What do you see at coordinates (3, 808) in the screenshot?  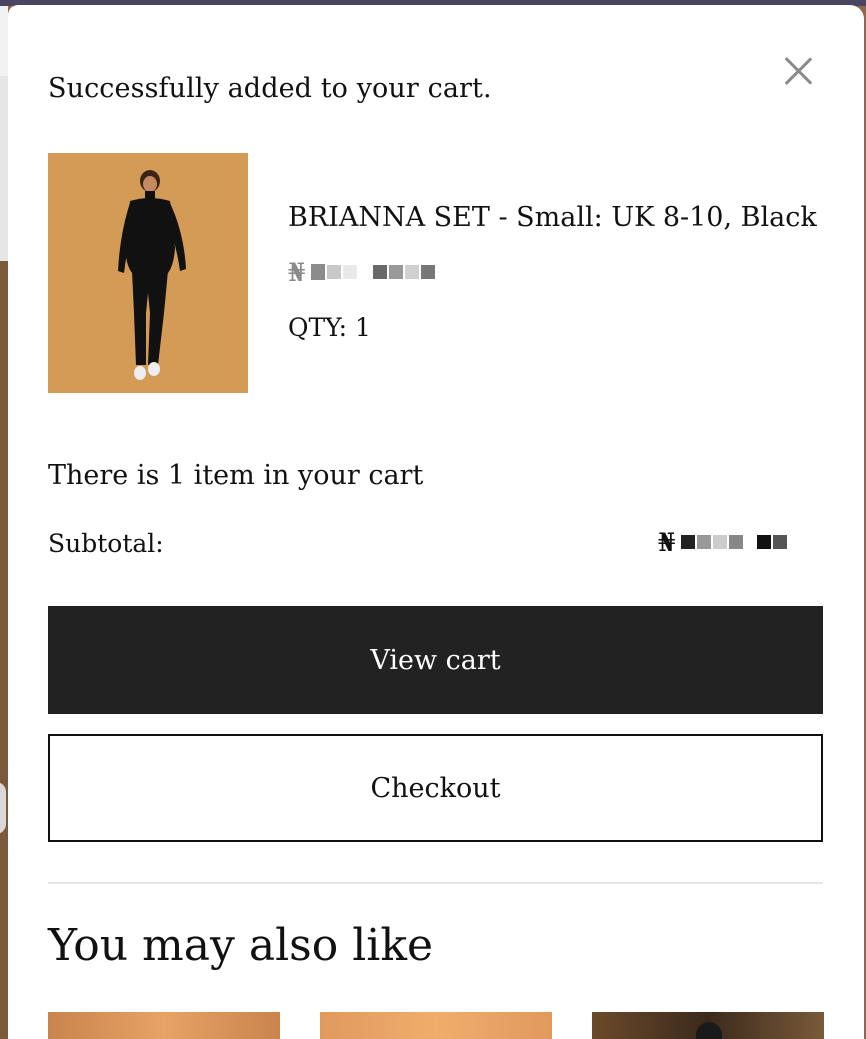 I see `backdrop-carousel-handle` at bounding box center [3, 808].